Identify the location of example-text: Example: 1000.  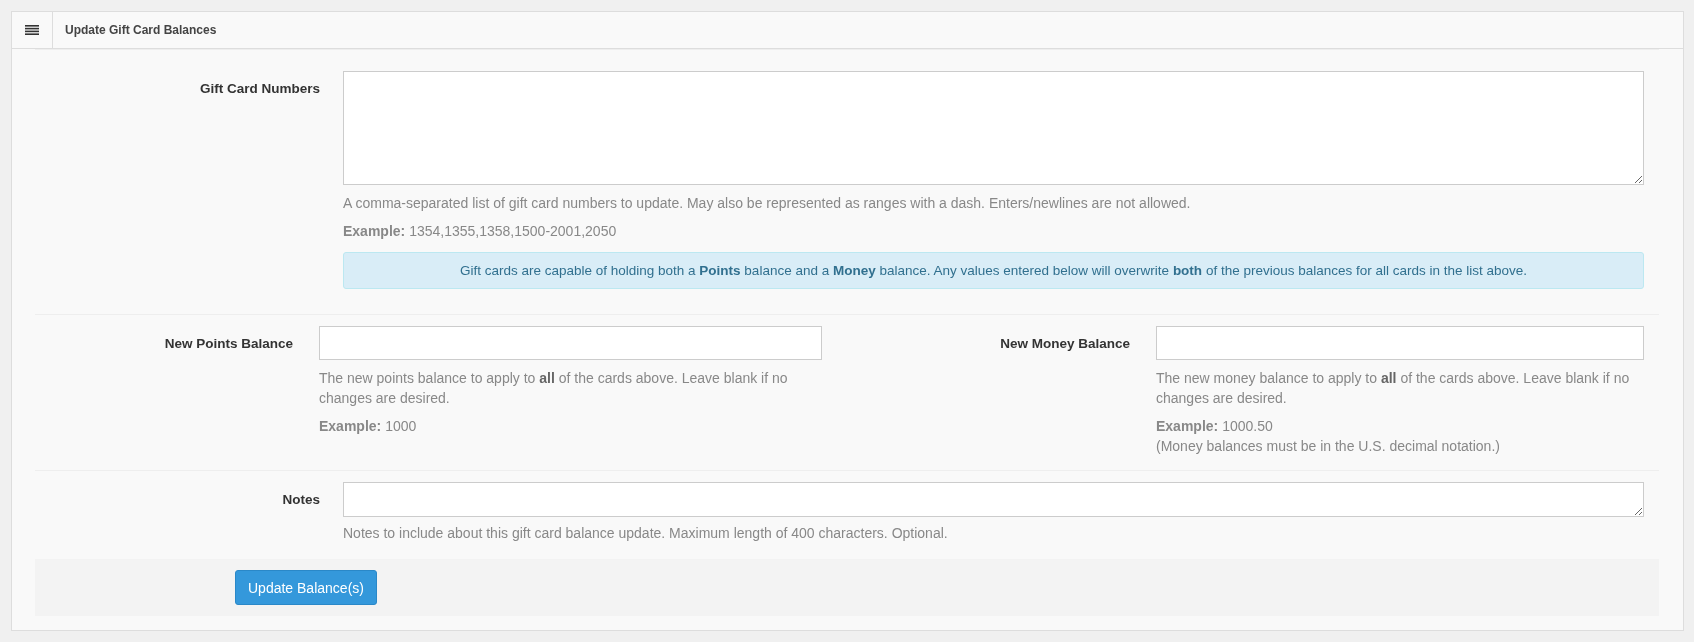
(368, 426).